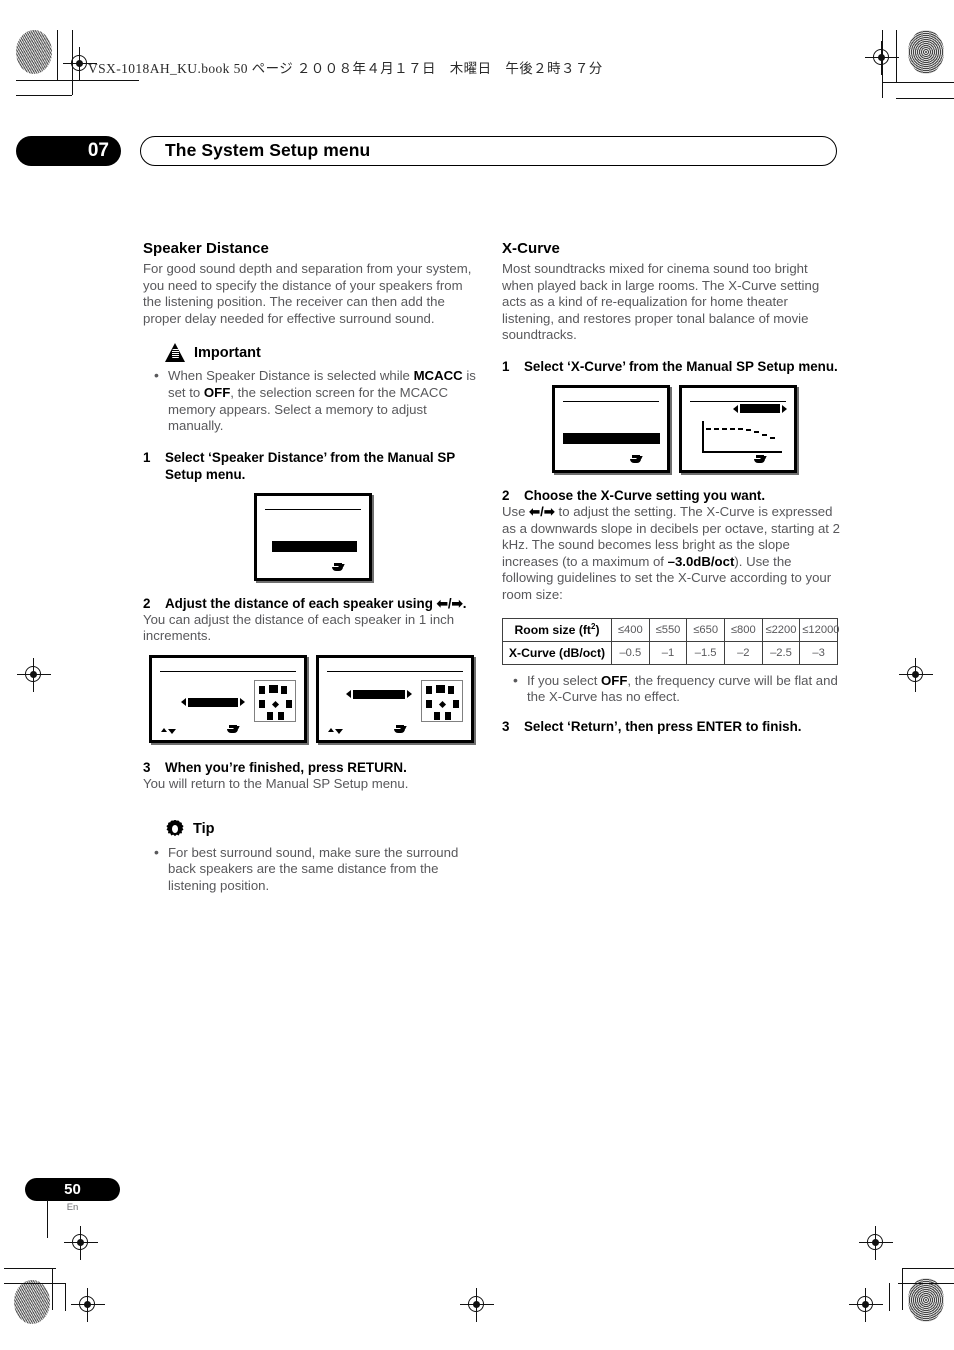 The height and width of the screenshot is (1350, 954). I want to click on crop-mark-br-h, so click(926, 1283).